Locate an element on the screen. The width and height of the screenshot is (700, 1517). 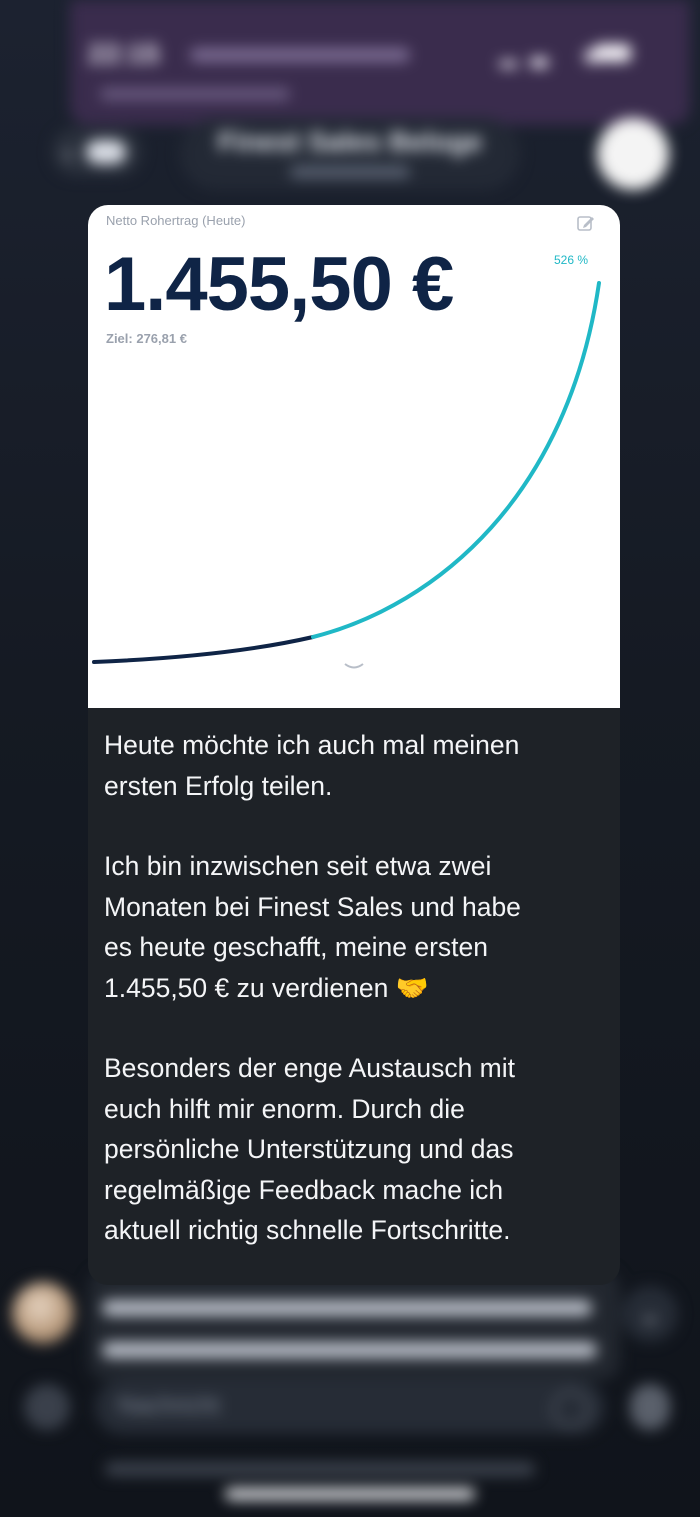
chevron-left-icon: ‹ is located at coordinates (68, 153).